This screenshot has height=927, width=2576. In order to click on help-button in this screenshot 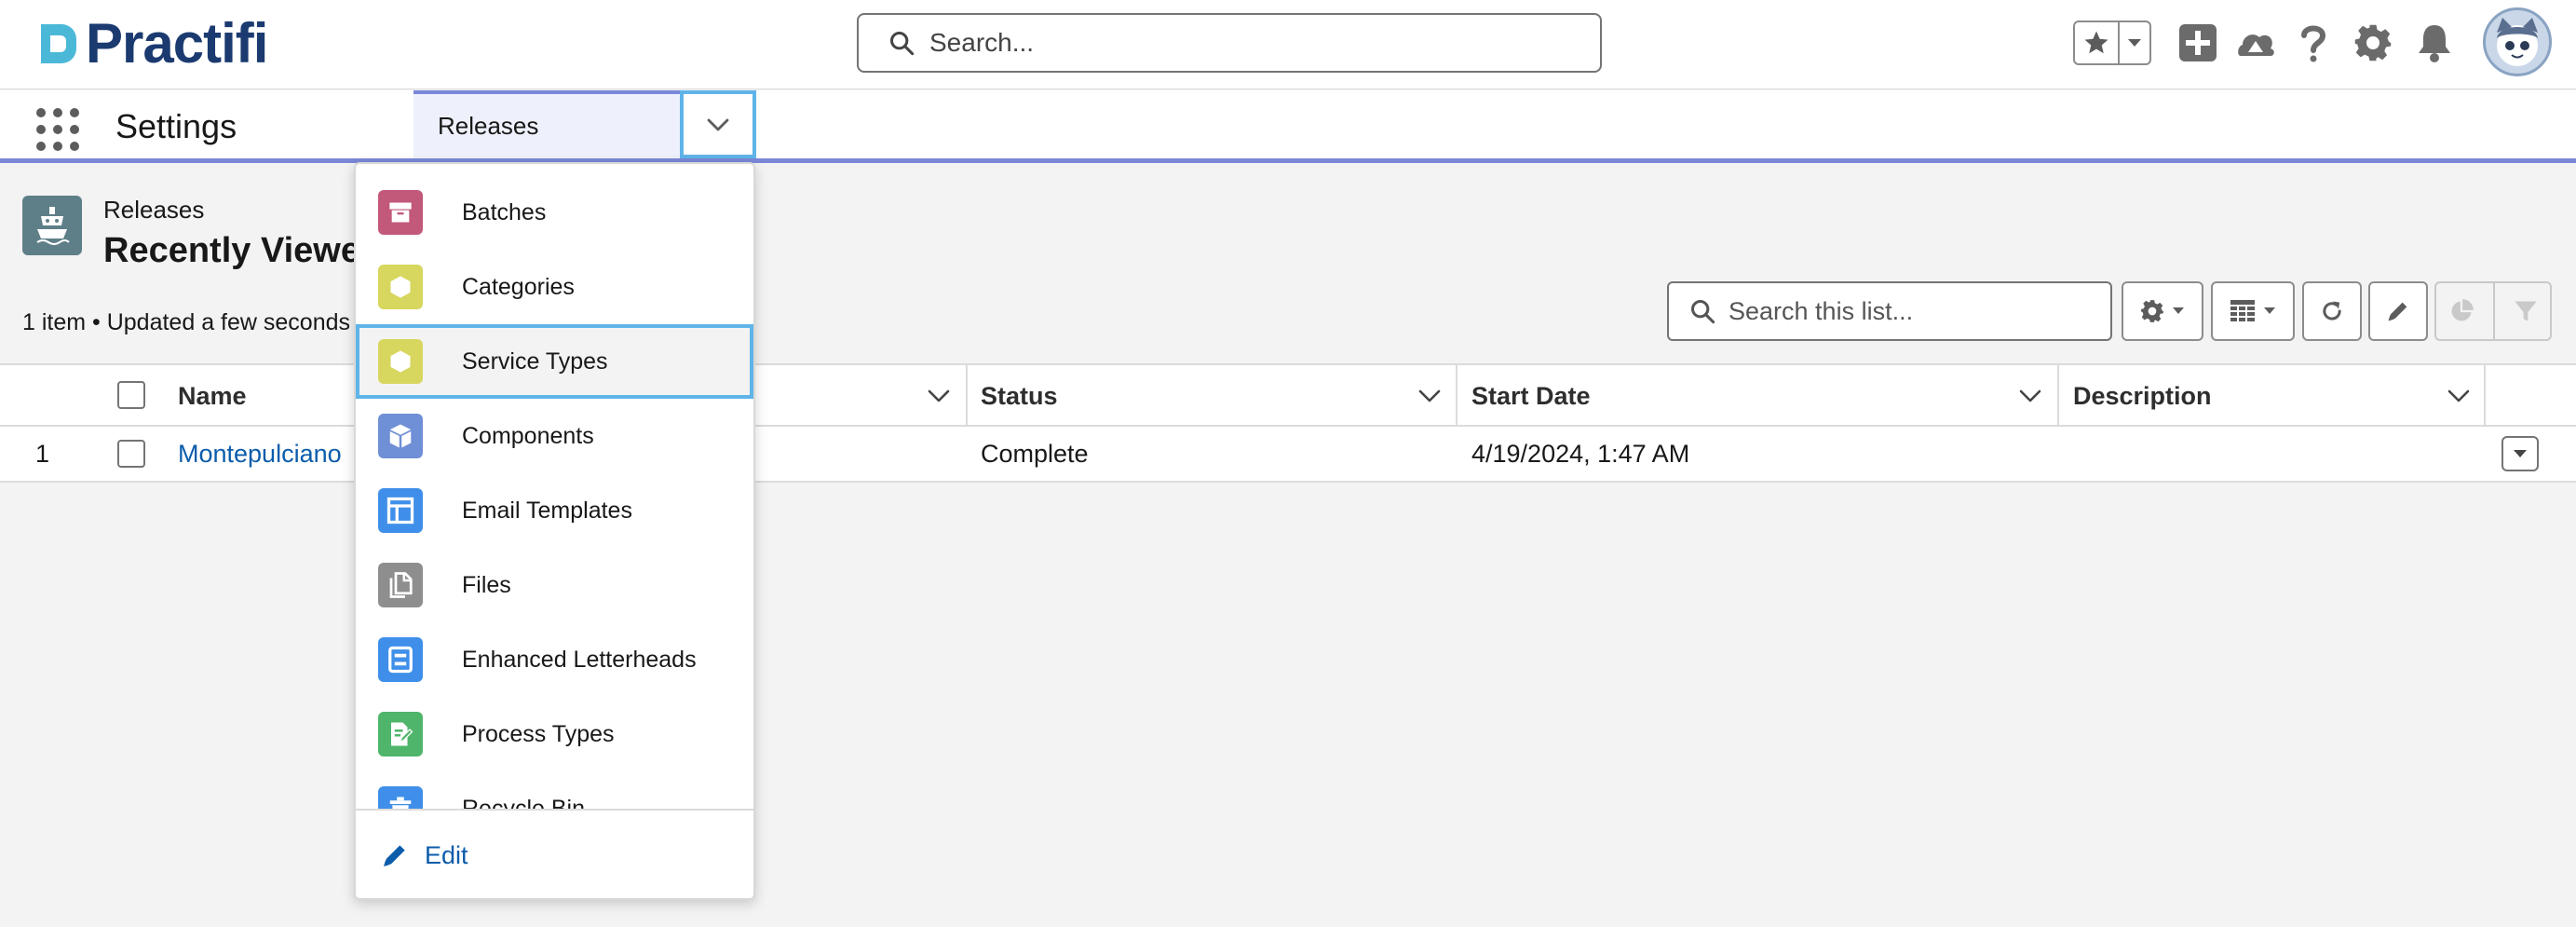, I will do `click(2313, 43)`.